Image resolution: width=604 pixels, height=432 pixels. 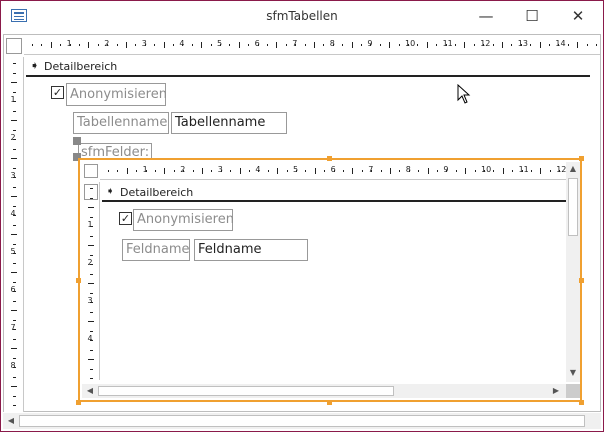 I want to click on ruler-label: 6, so click(x=333, y=169).